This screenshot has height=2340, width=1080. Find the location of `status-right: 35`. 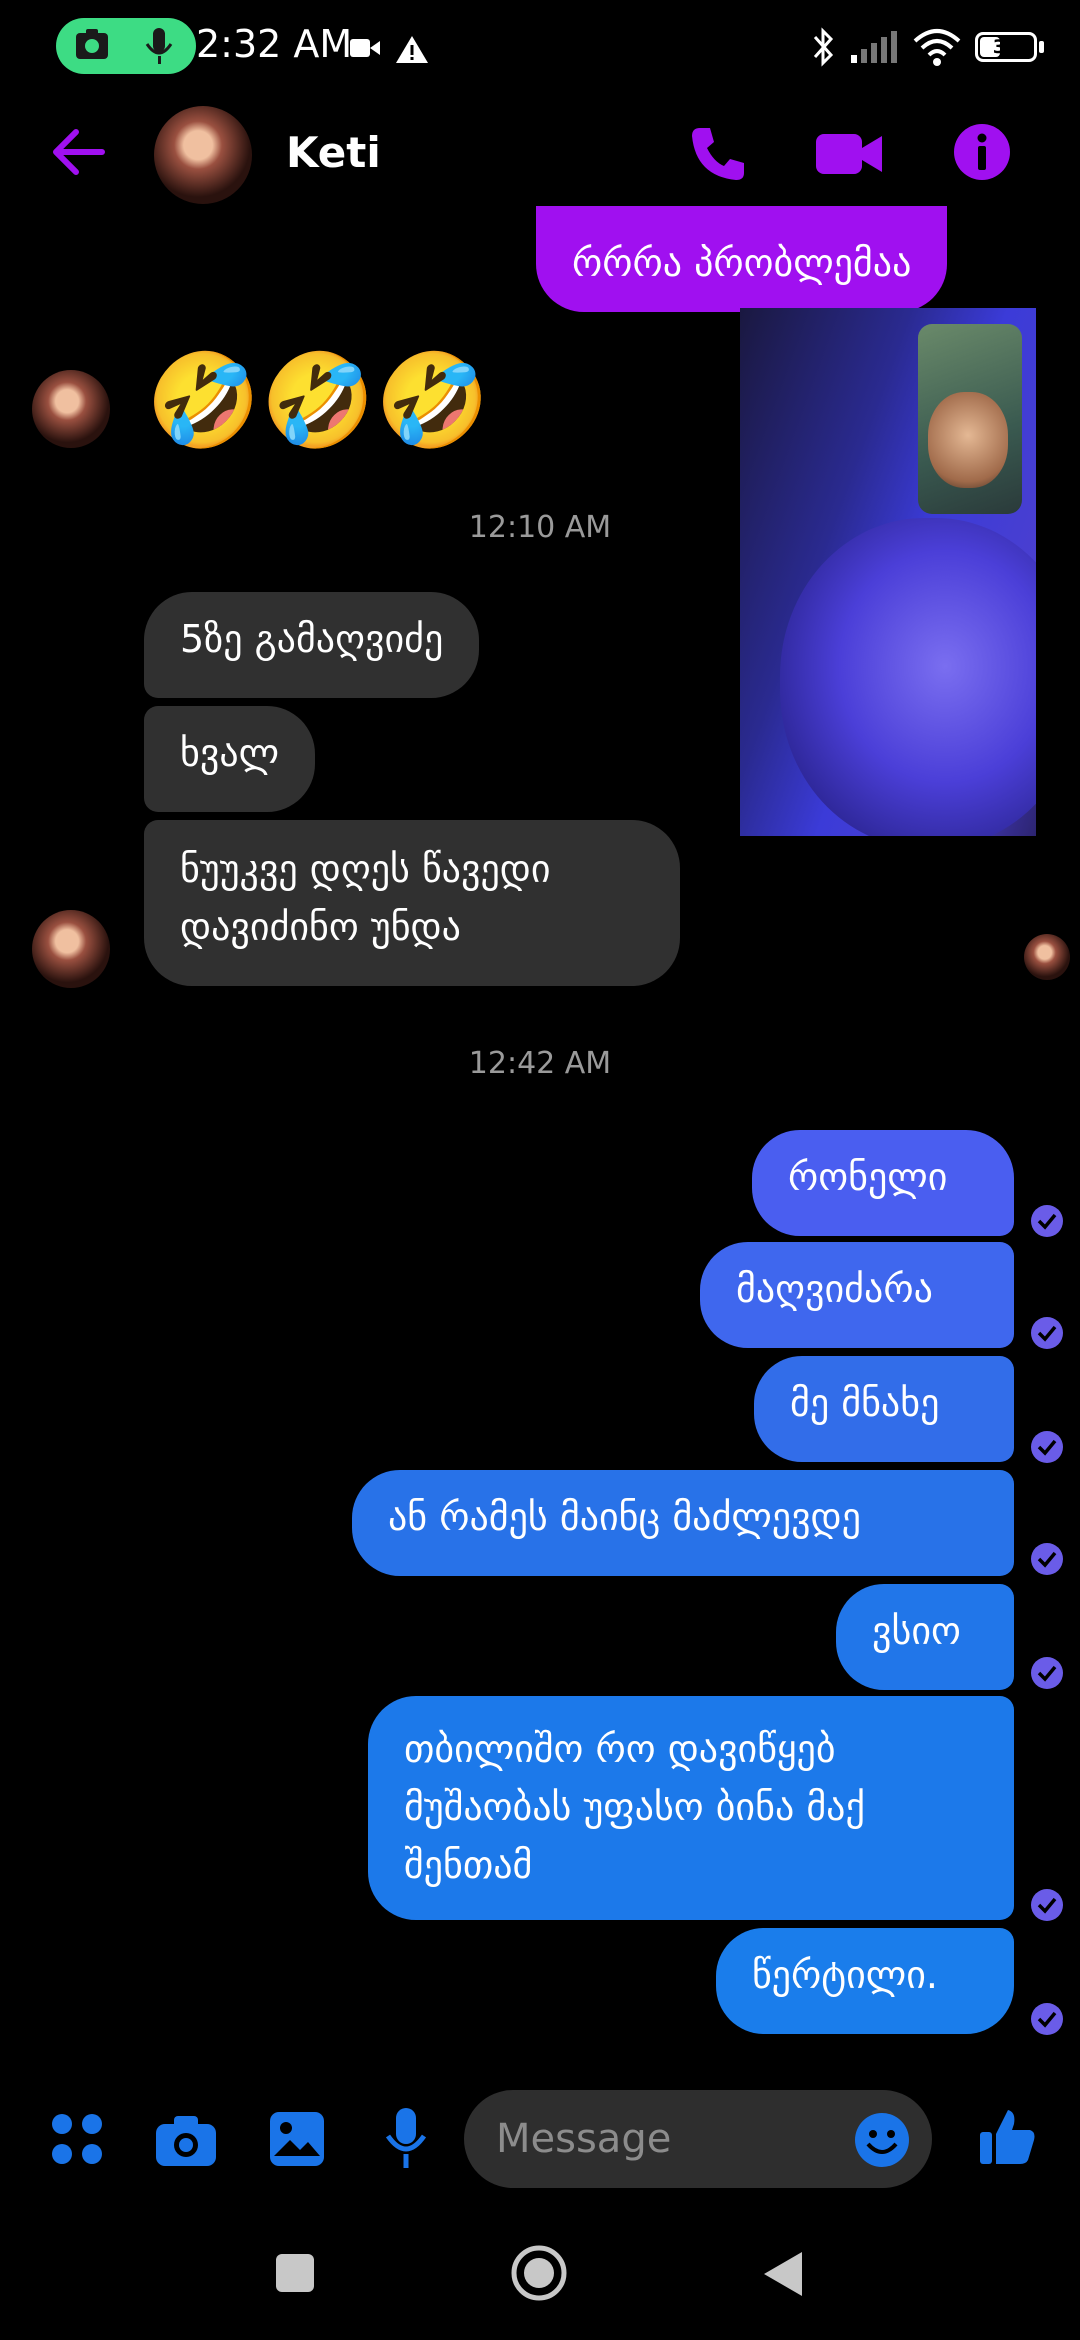

status-right: 35 is located at coordinates (927, 47).